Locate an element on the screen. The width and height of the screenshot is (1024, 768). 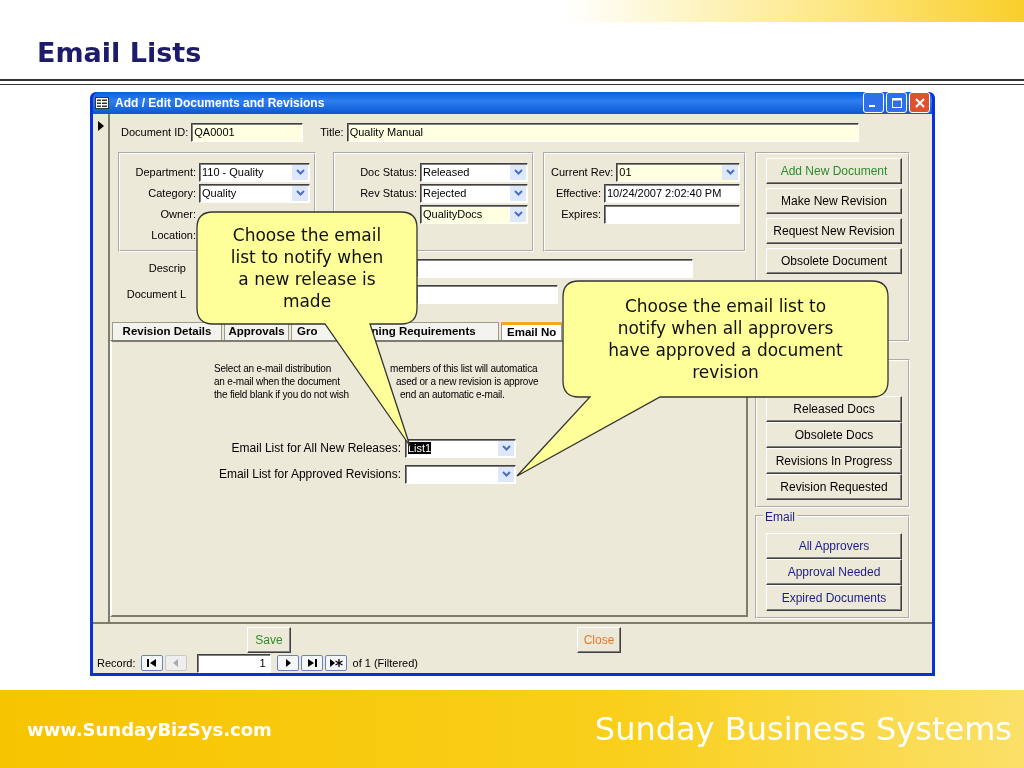
action-button: Obsolete Document is located at coordinates (834, 260).